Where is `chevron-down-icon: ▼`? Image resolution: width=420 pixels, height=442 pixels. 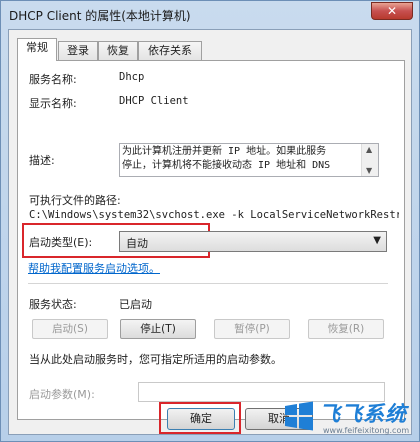
chevron-down-icon: ▼ is located at coordinates (377, 240).